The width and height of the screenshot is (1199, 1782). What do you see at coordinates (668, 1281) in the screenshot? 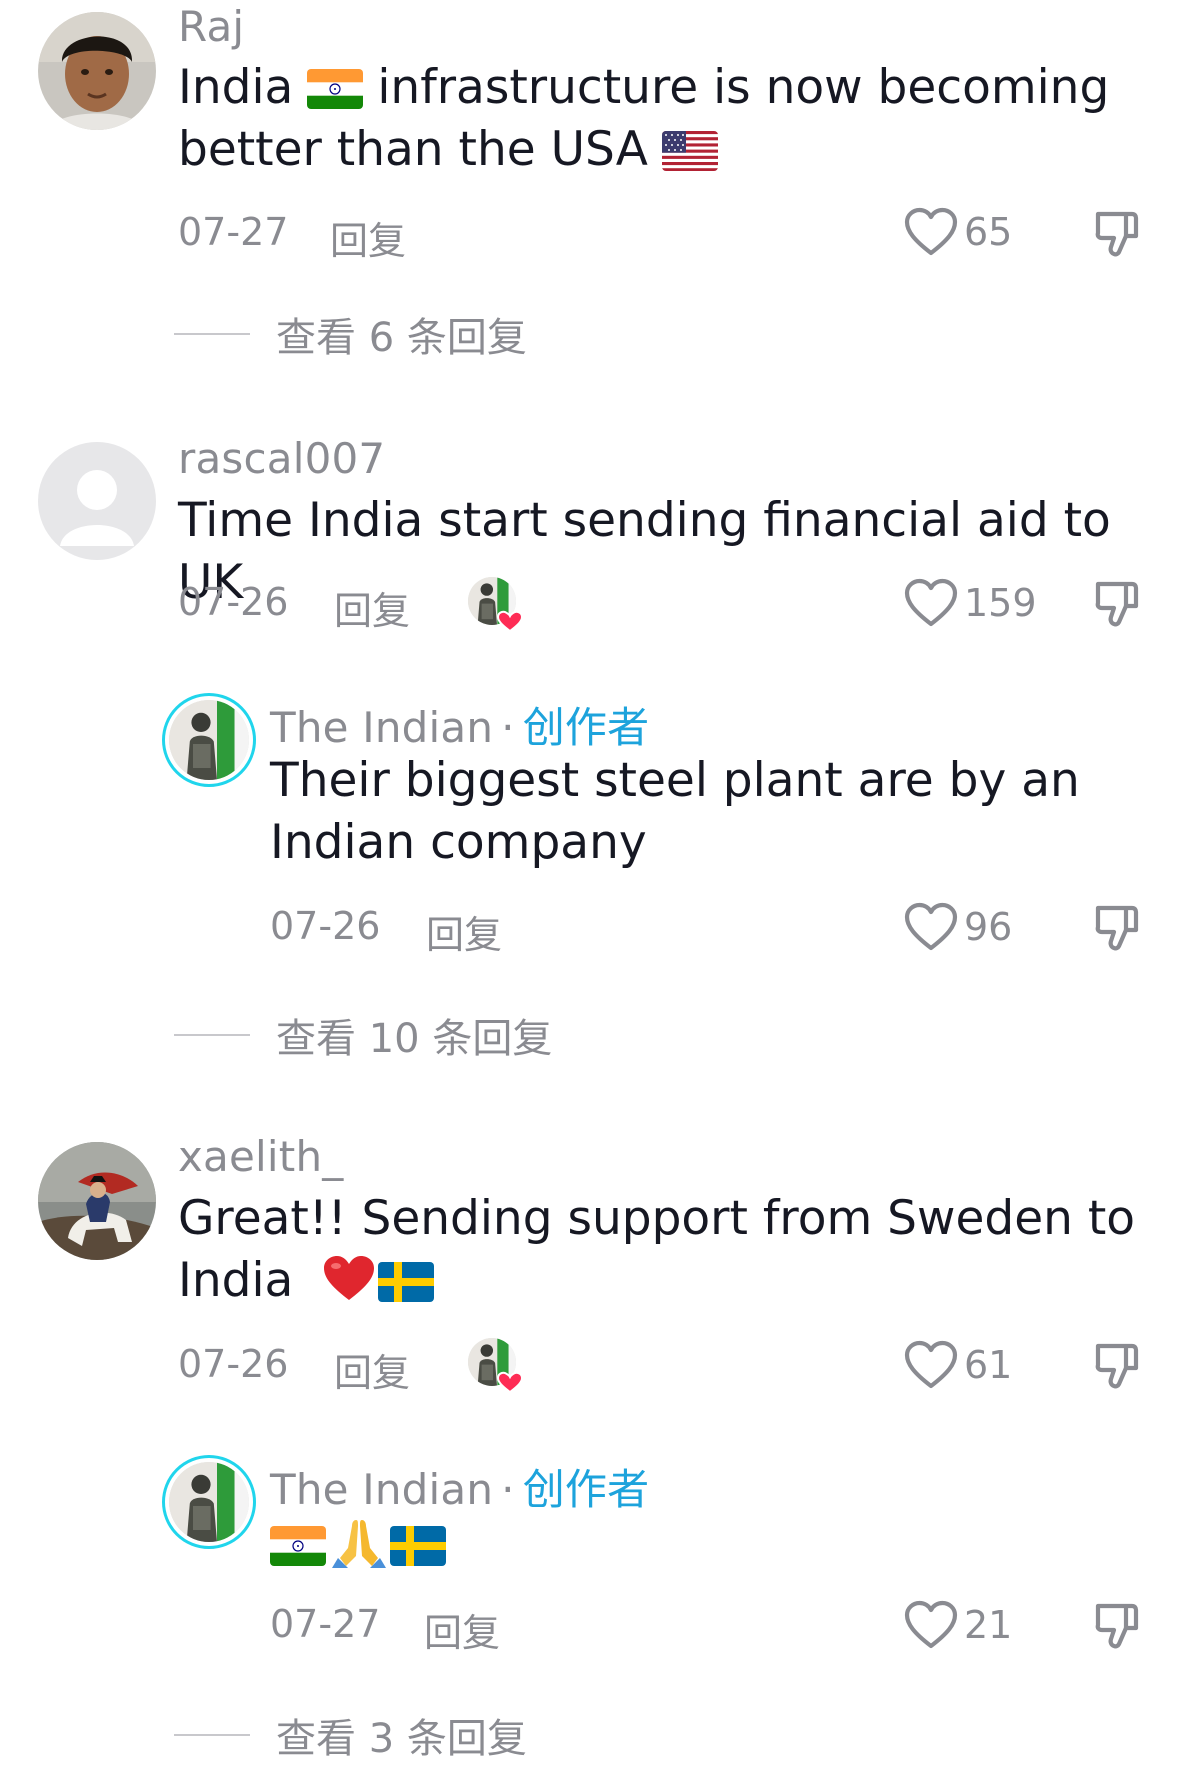
I see `comment-text-line-2: India` at bounding box center [668, 1281].